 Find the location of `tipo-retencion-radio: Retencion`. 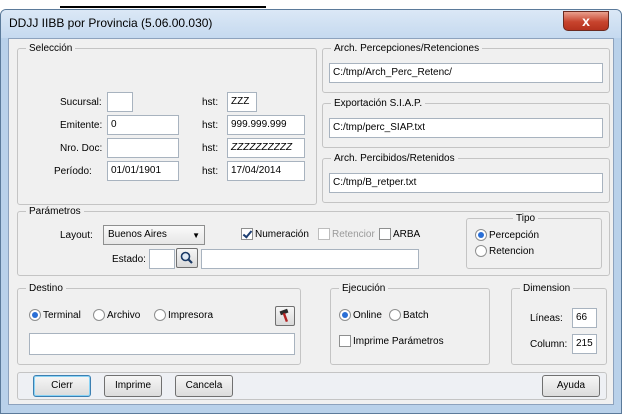

tipo-retencion-radio: Retencion is located at coordinates (504, 251).